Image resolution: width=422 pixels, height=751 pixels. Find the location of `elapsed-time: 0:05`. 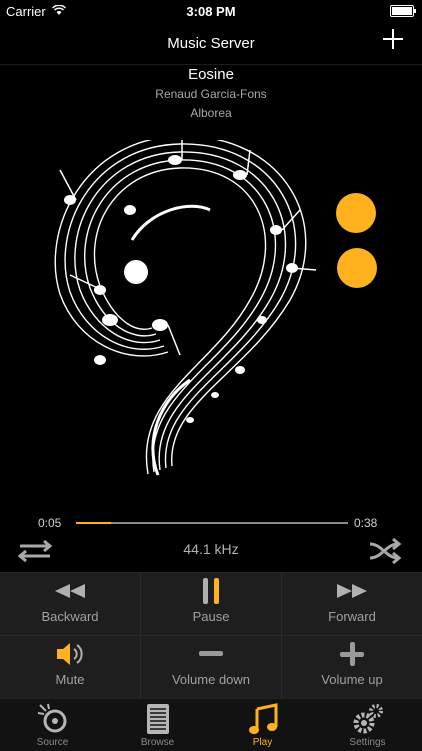

elapsed-time: 0:05 is located at coordinates (50, 523).